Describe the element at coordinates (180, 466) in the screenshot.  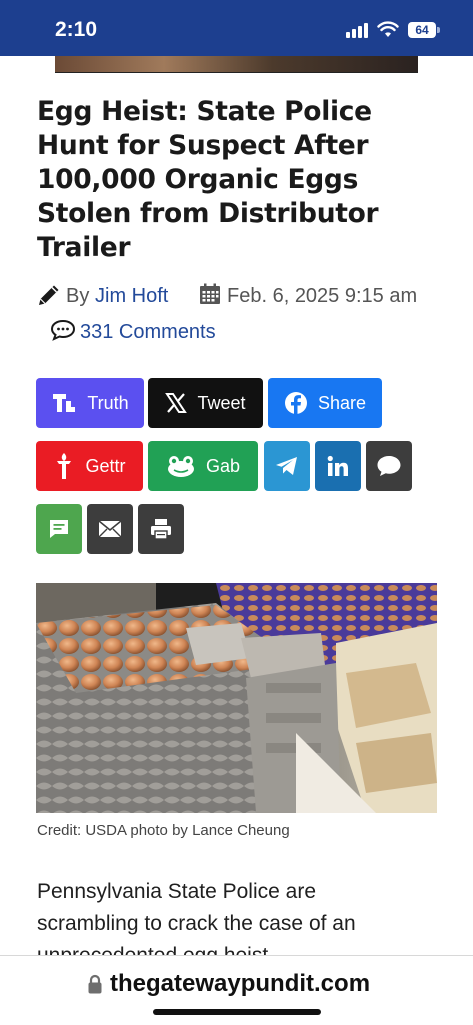
I see `gab-frog-icon` at that location.